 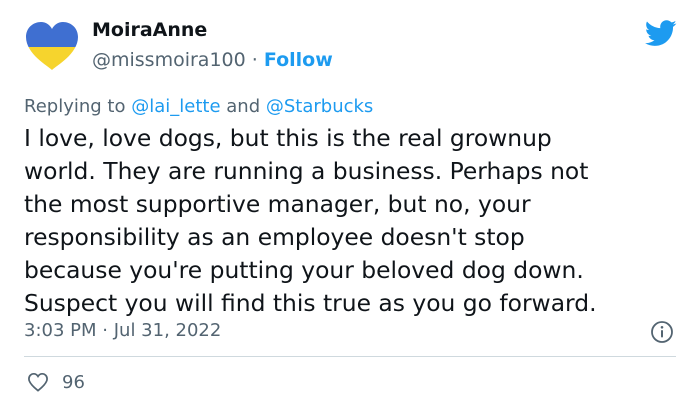 What do you see at coordinates (243, 106) in the screenshot?
I see `replying-joiner: and` at bounding box center [243, 106].